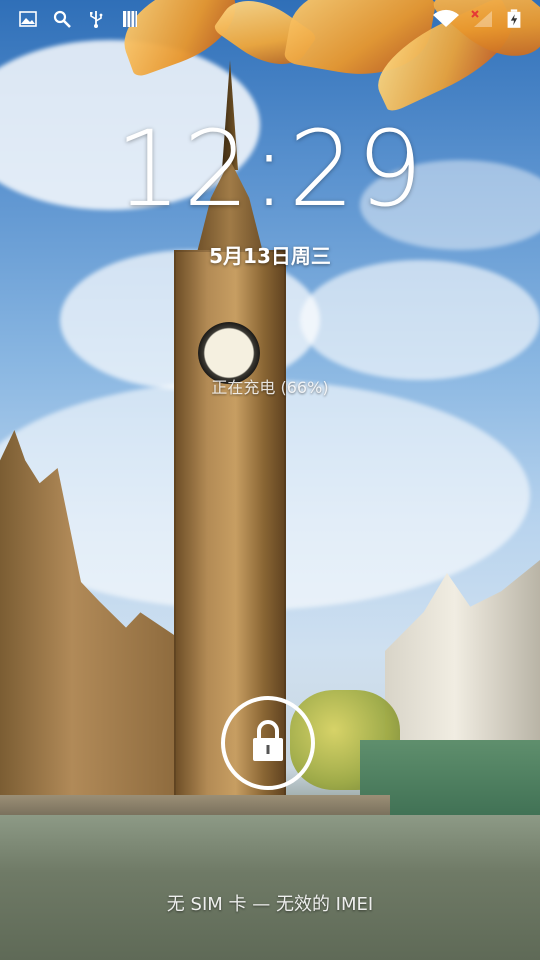  I want to click on lock-icon, so click(268, 743).